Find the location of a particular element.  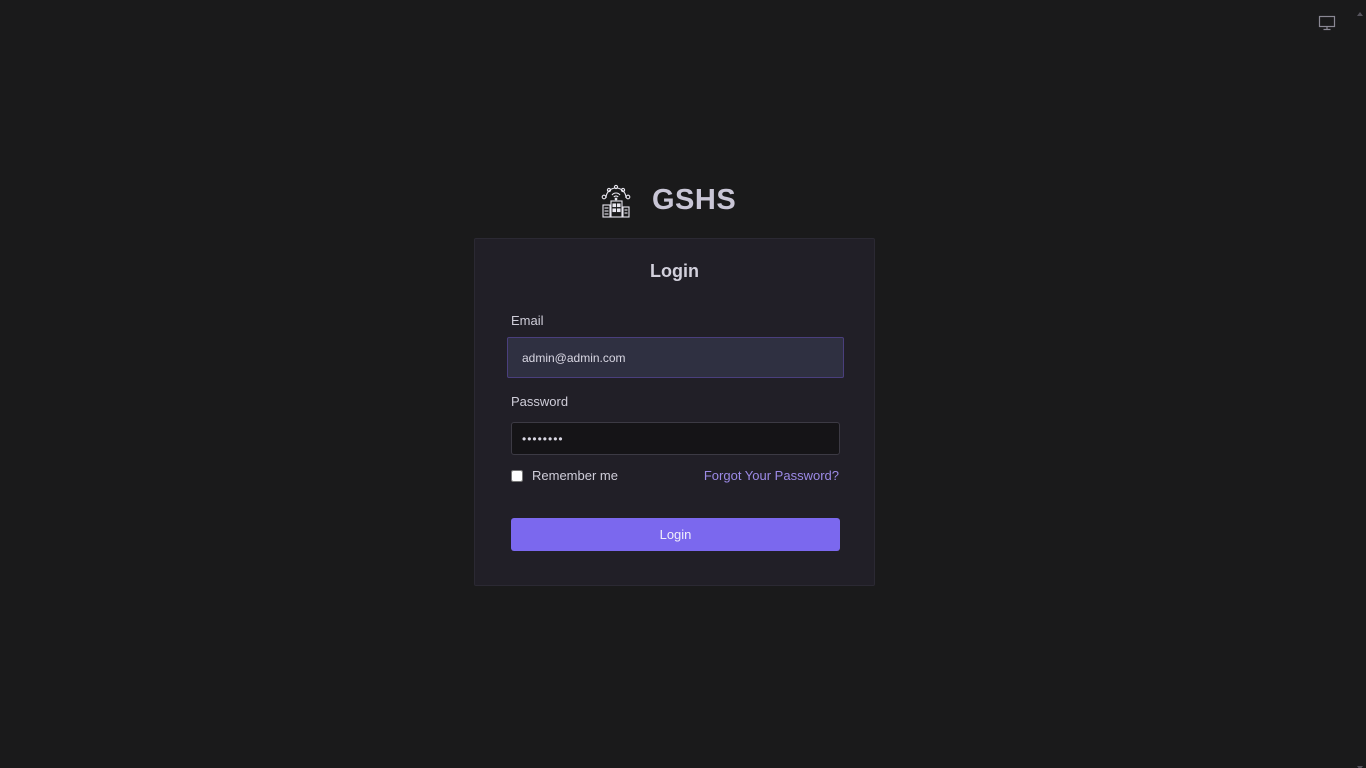

remember-me: Remember me is located at coordinates (564, 475).